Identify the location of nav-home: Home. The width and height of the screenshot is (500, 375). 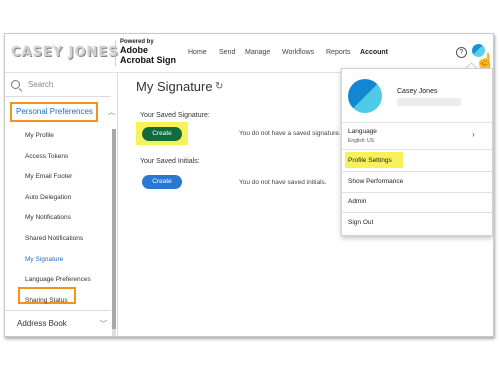
(197, 52).